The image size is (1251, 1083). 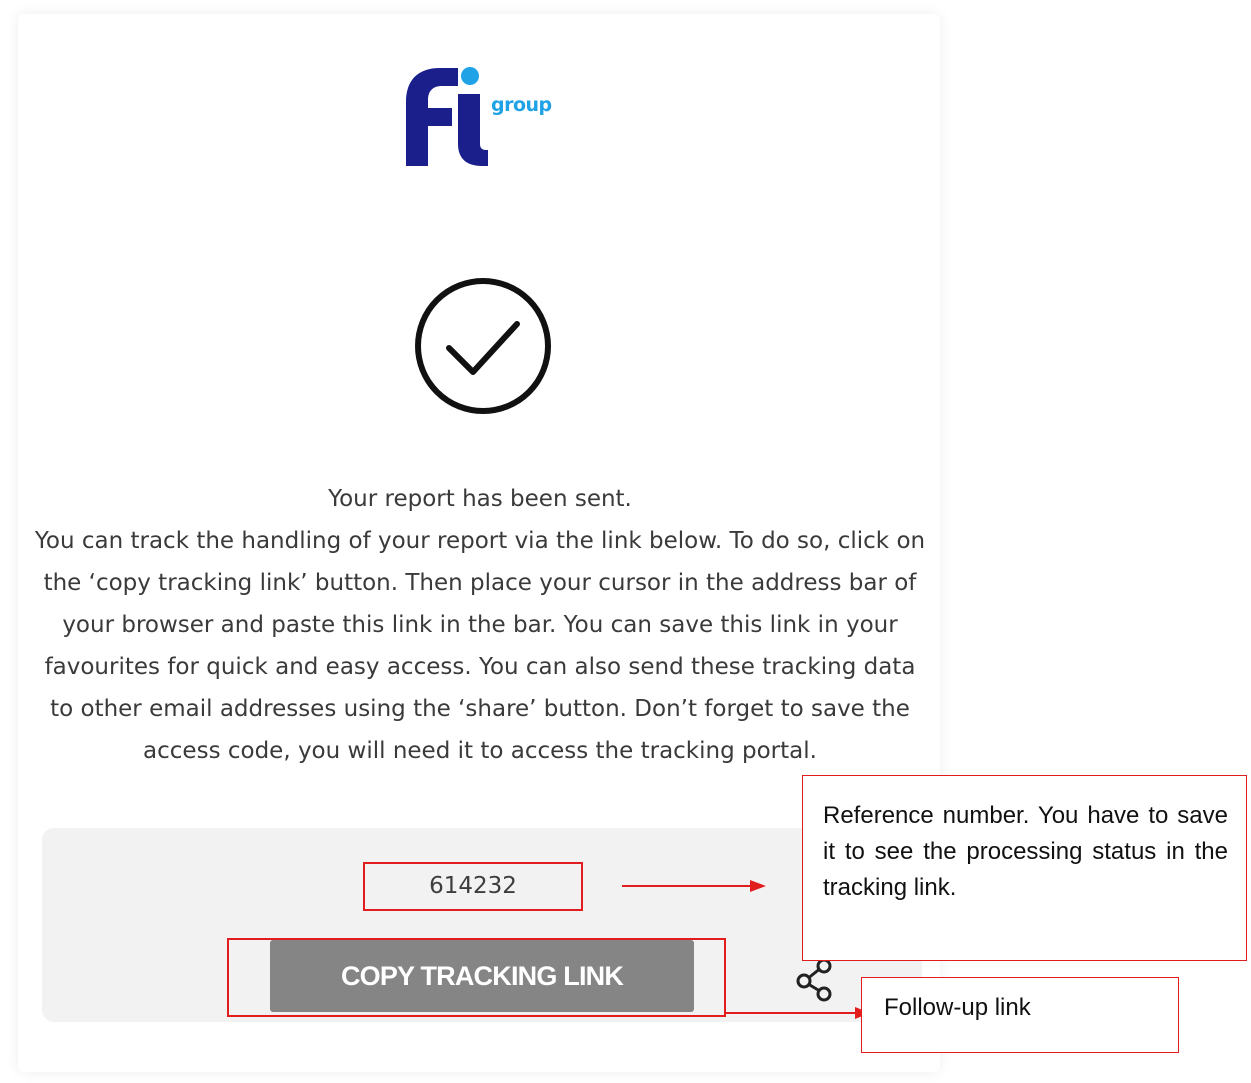 What do you see at coordinates (483, 346) in the screenshot?
I see `check-circle-icon` at bounding box center [483, 346].